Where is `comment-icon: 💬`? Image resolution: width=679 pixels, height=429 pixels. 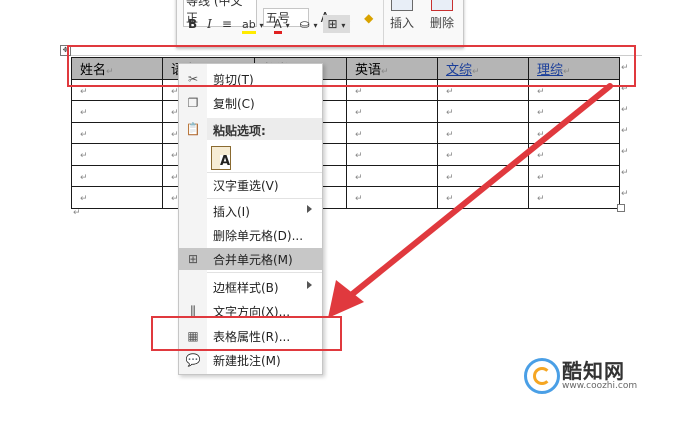 comment-icon: 💬 is located at coordinates (193, 360).